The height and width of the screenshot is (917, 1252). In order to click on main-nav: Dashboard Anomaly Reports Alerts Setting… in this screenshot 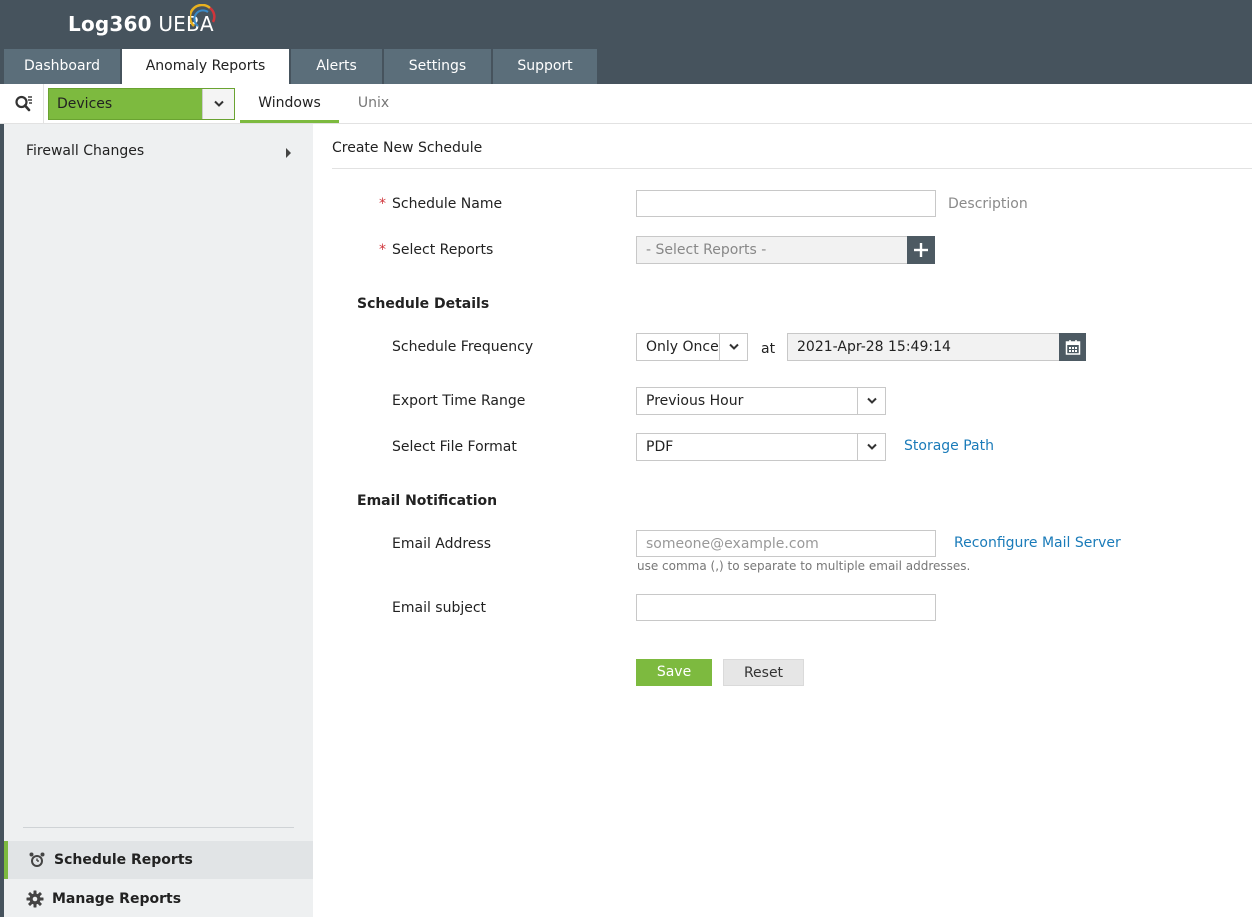, I will do `click(301, 66)`.